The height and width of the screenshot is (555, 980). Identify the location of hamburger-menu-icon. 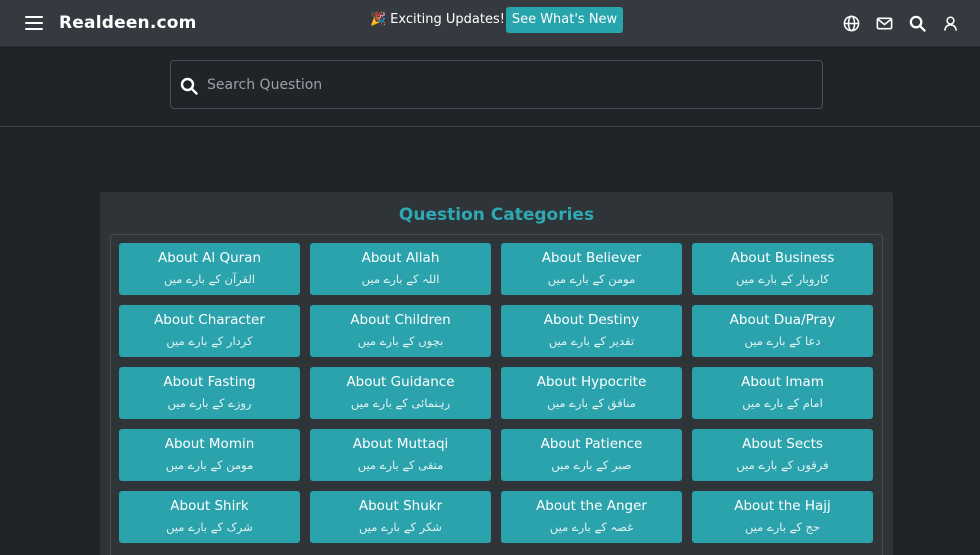
(34, 23).